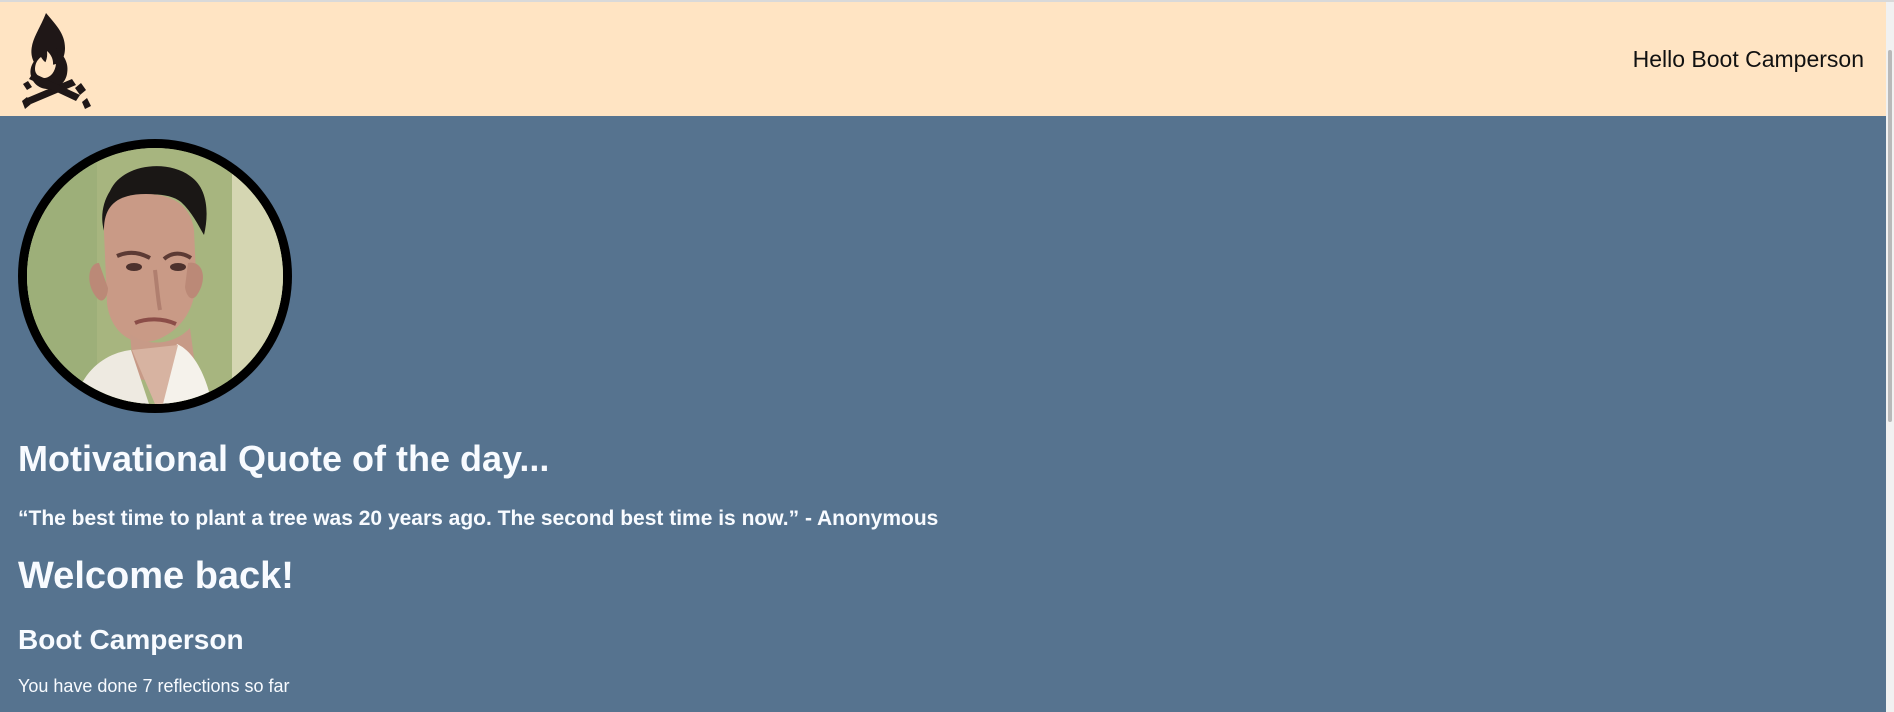 The width and height of the screenshot is (1894, 712). Describe the element at coordinates (154, 686) in the screenshot. I see `reflection-count: You have done 7 reflections so far` at that location.